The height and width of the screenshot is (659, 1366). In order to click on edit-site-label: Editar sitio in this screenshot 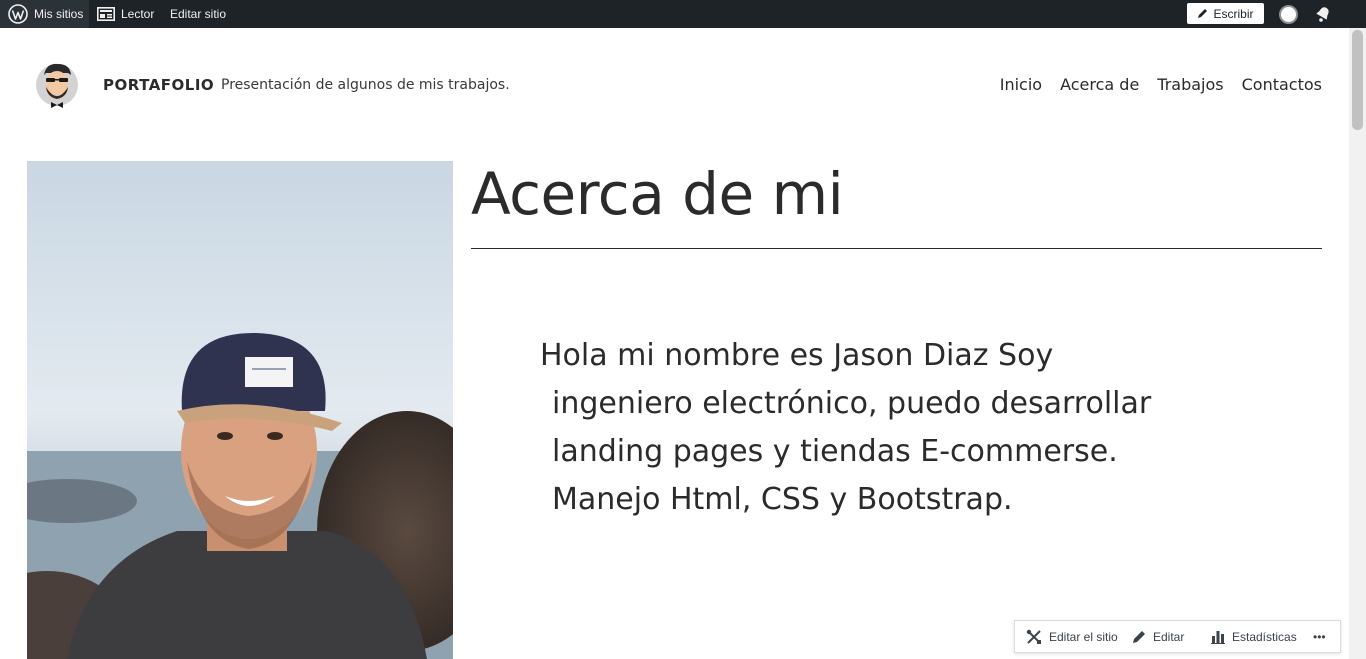, I will do `click(198, 14)`.